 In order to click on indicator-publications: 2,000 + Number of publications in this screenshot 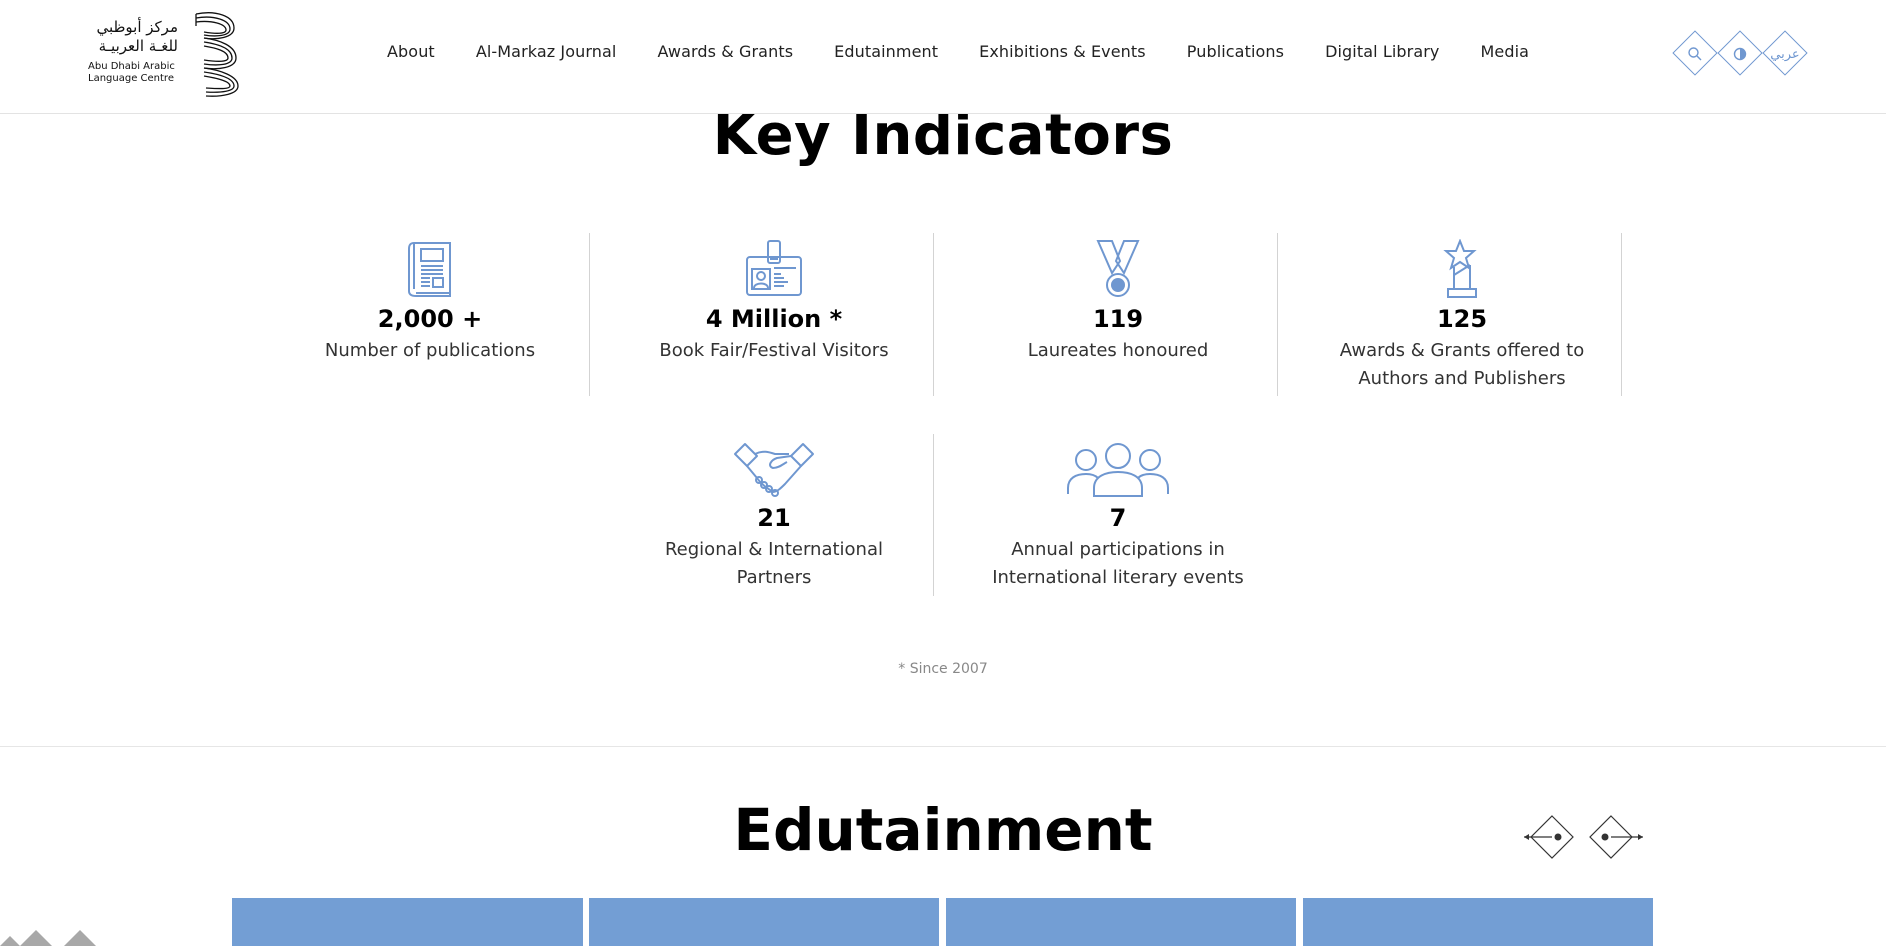, I will do `click(430, 299)`.